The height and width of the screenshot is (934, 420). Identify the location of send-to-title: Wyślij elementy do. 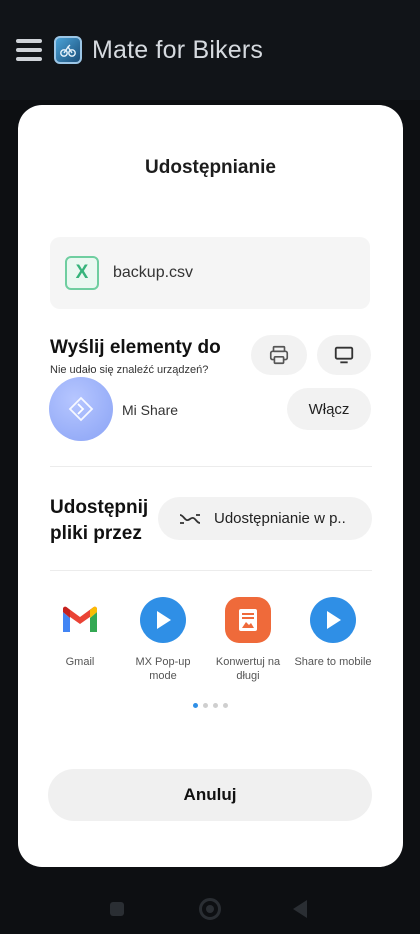
(135, 347).